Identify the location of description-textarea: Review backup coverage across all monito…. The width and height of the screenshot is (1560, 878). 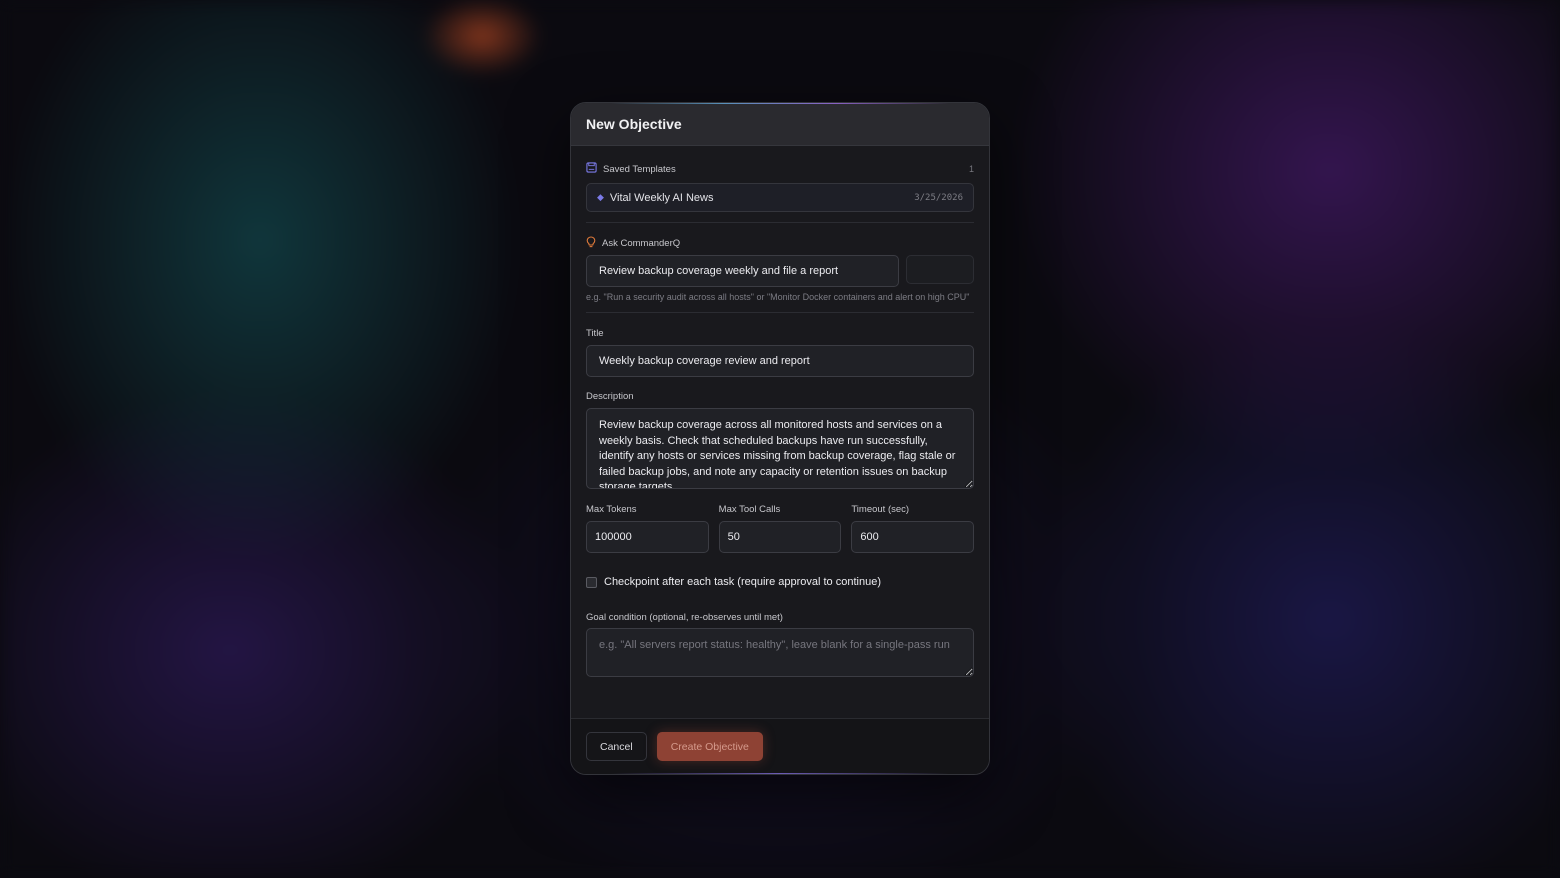
(780, 448).